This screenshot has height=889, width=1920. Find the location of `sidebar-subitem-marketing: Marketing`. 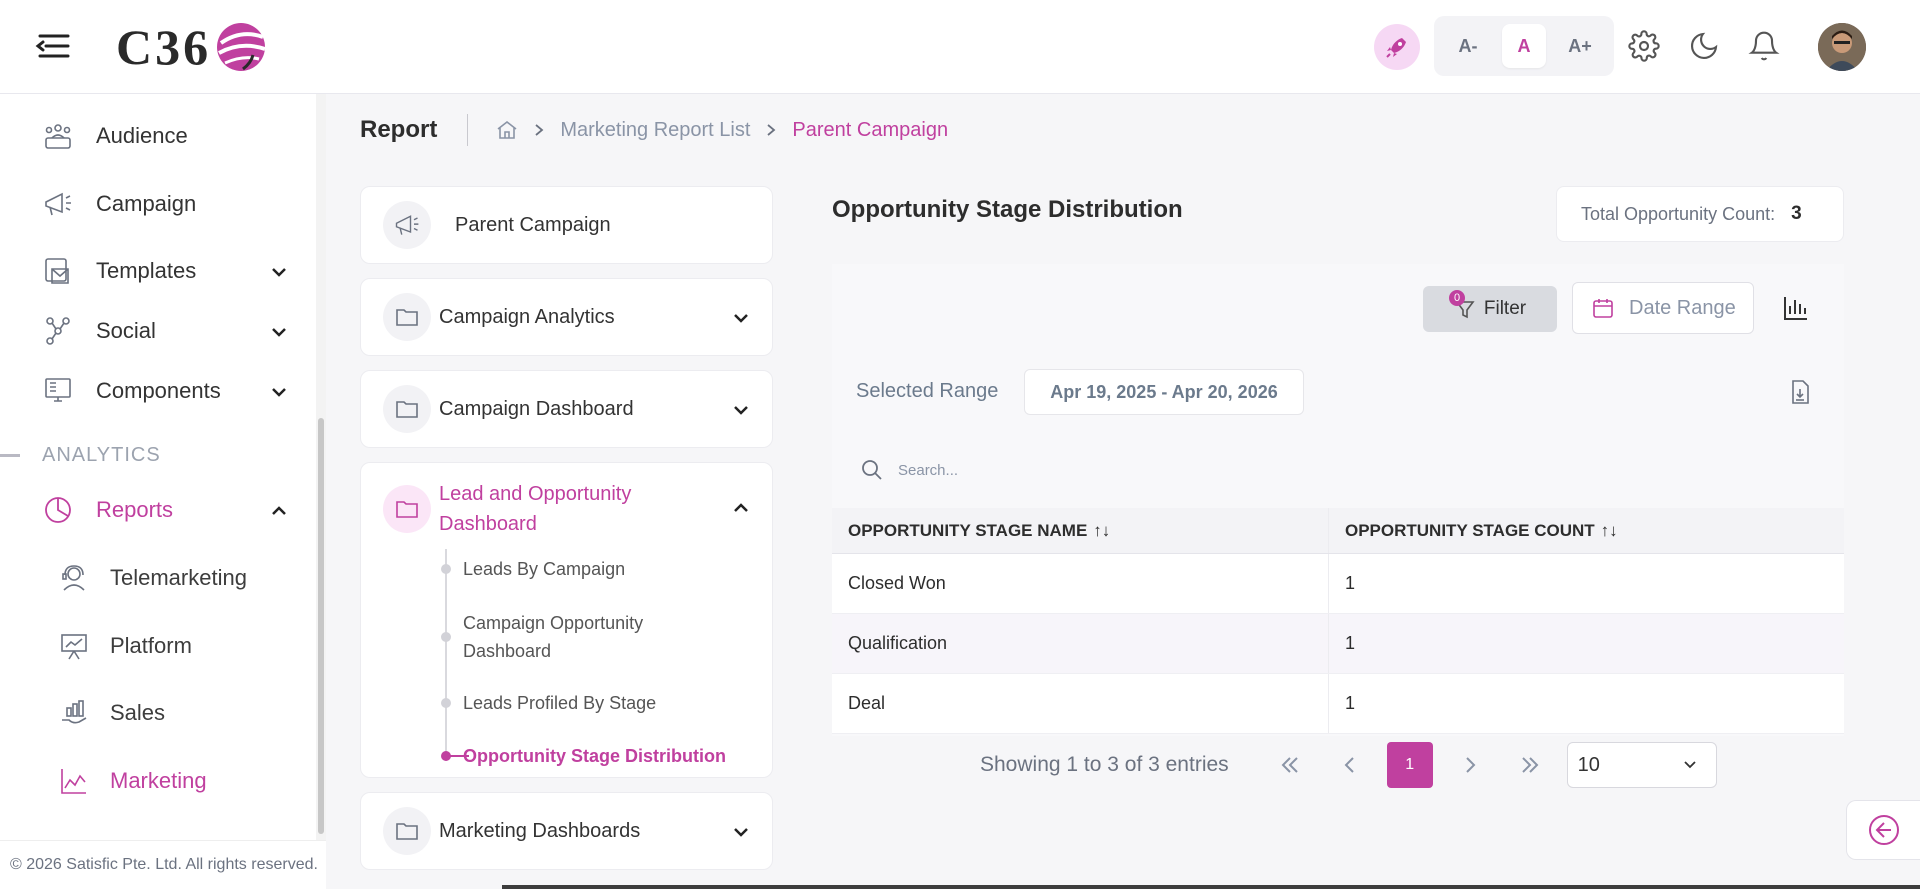

sidebar-subitem-marketing: Marketing is located at coordinates (178, 781).